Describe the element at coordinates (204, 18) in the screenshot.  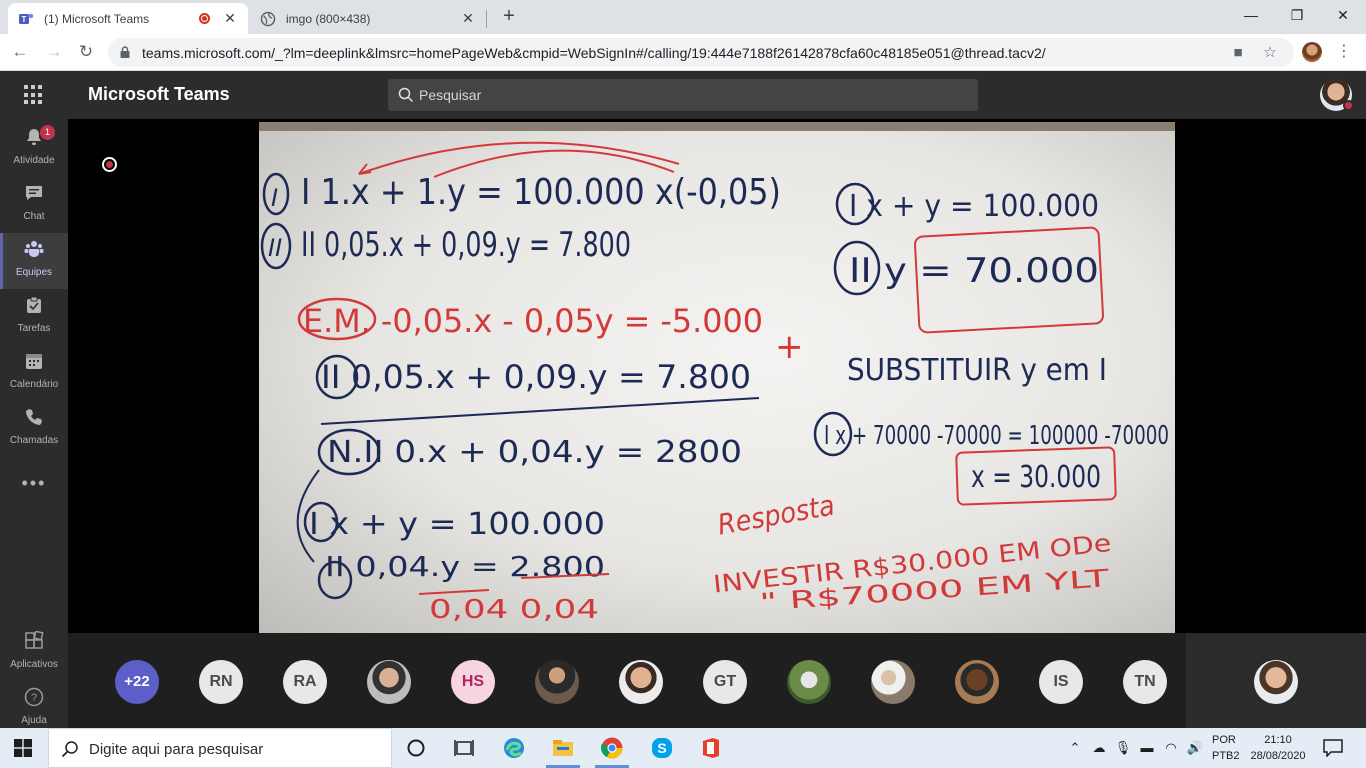
I see `recording-indicator-icon` at that location.